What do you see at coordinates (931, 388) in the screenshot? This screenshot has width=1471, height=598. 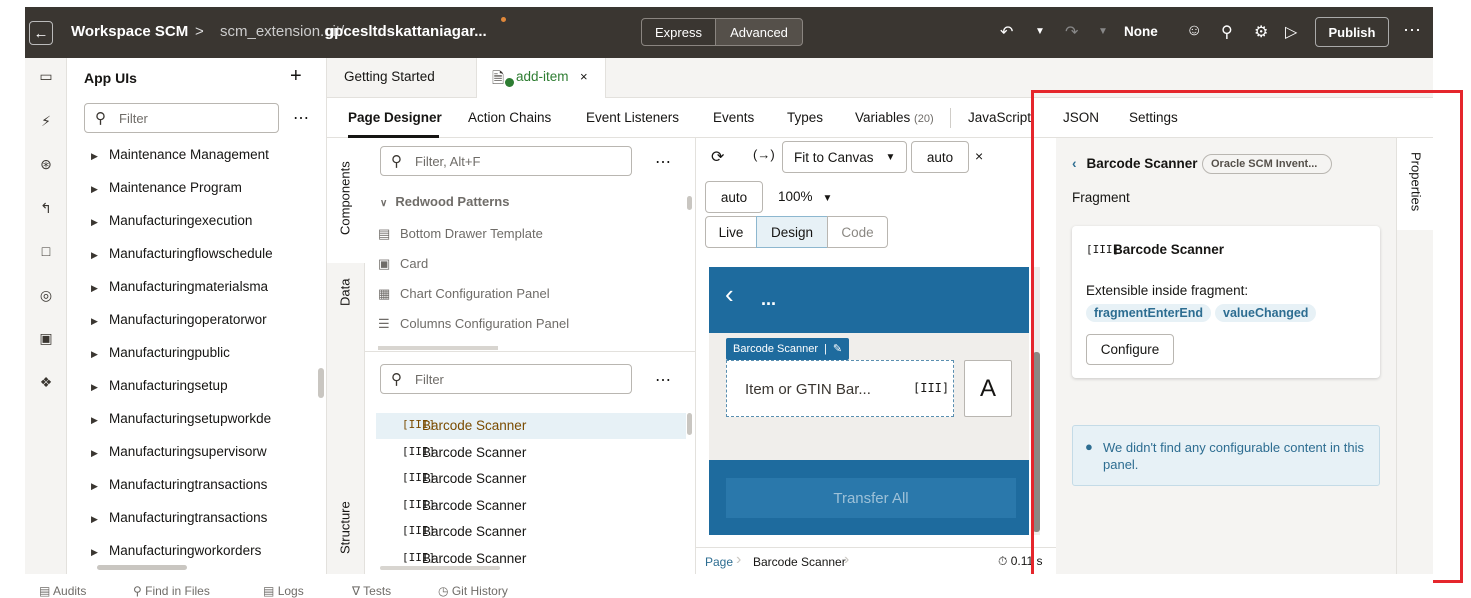 I see `barcode-icon: [III]` at bounding box center [931, 388].